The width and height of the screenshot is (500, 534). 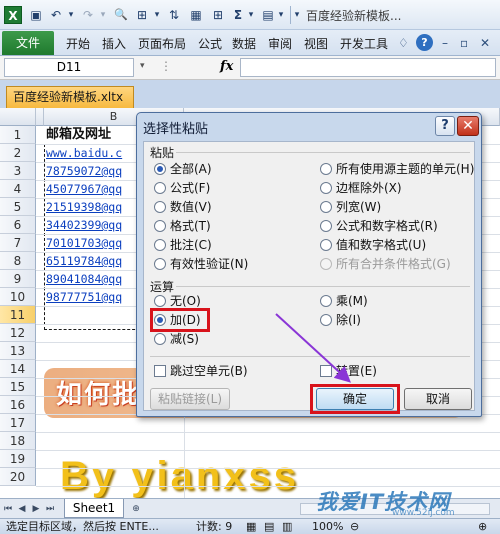 What do you see at coordinates (464, 43) in the screenshot?
I see `restore-window-icon: ▫` at bounding box center [464, 43].